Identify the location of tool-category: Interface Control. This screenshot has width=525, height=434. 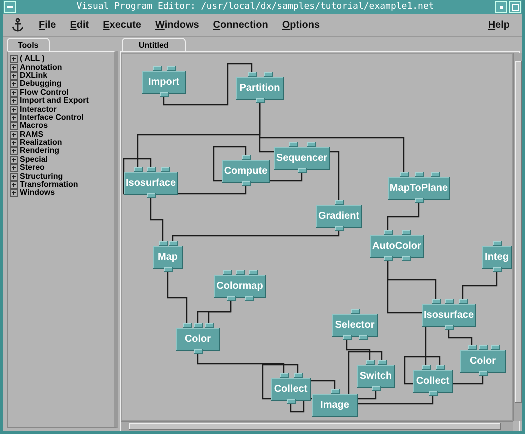
(52, 118).